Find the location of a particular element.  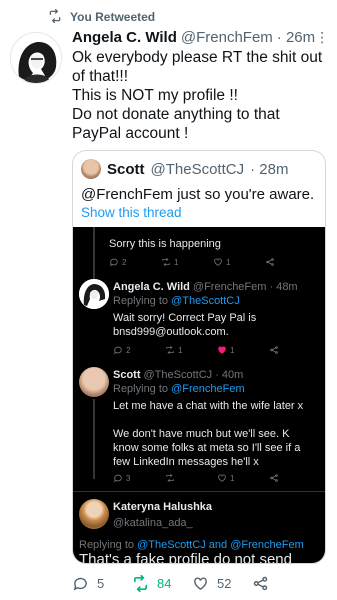

quoted-tweet-time: · 28m is located at coordinates (269, 169).